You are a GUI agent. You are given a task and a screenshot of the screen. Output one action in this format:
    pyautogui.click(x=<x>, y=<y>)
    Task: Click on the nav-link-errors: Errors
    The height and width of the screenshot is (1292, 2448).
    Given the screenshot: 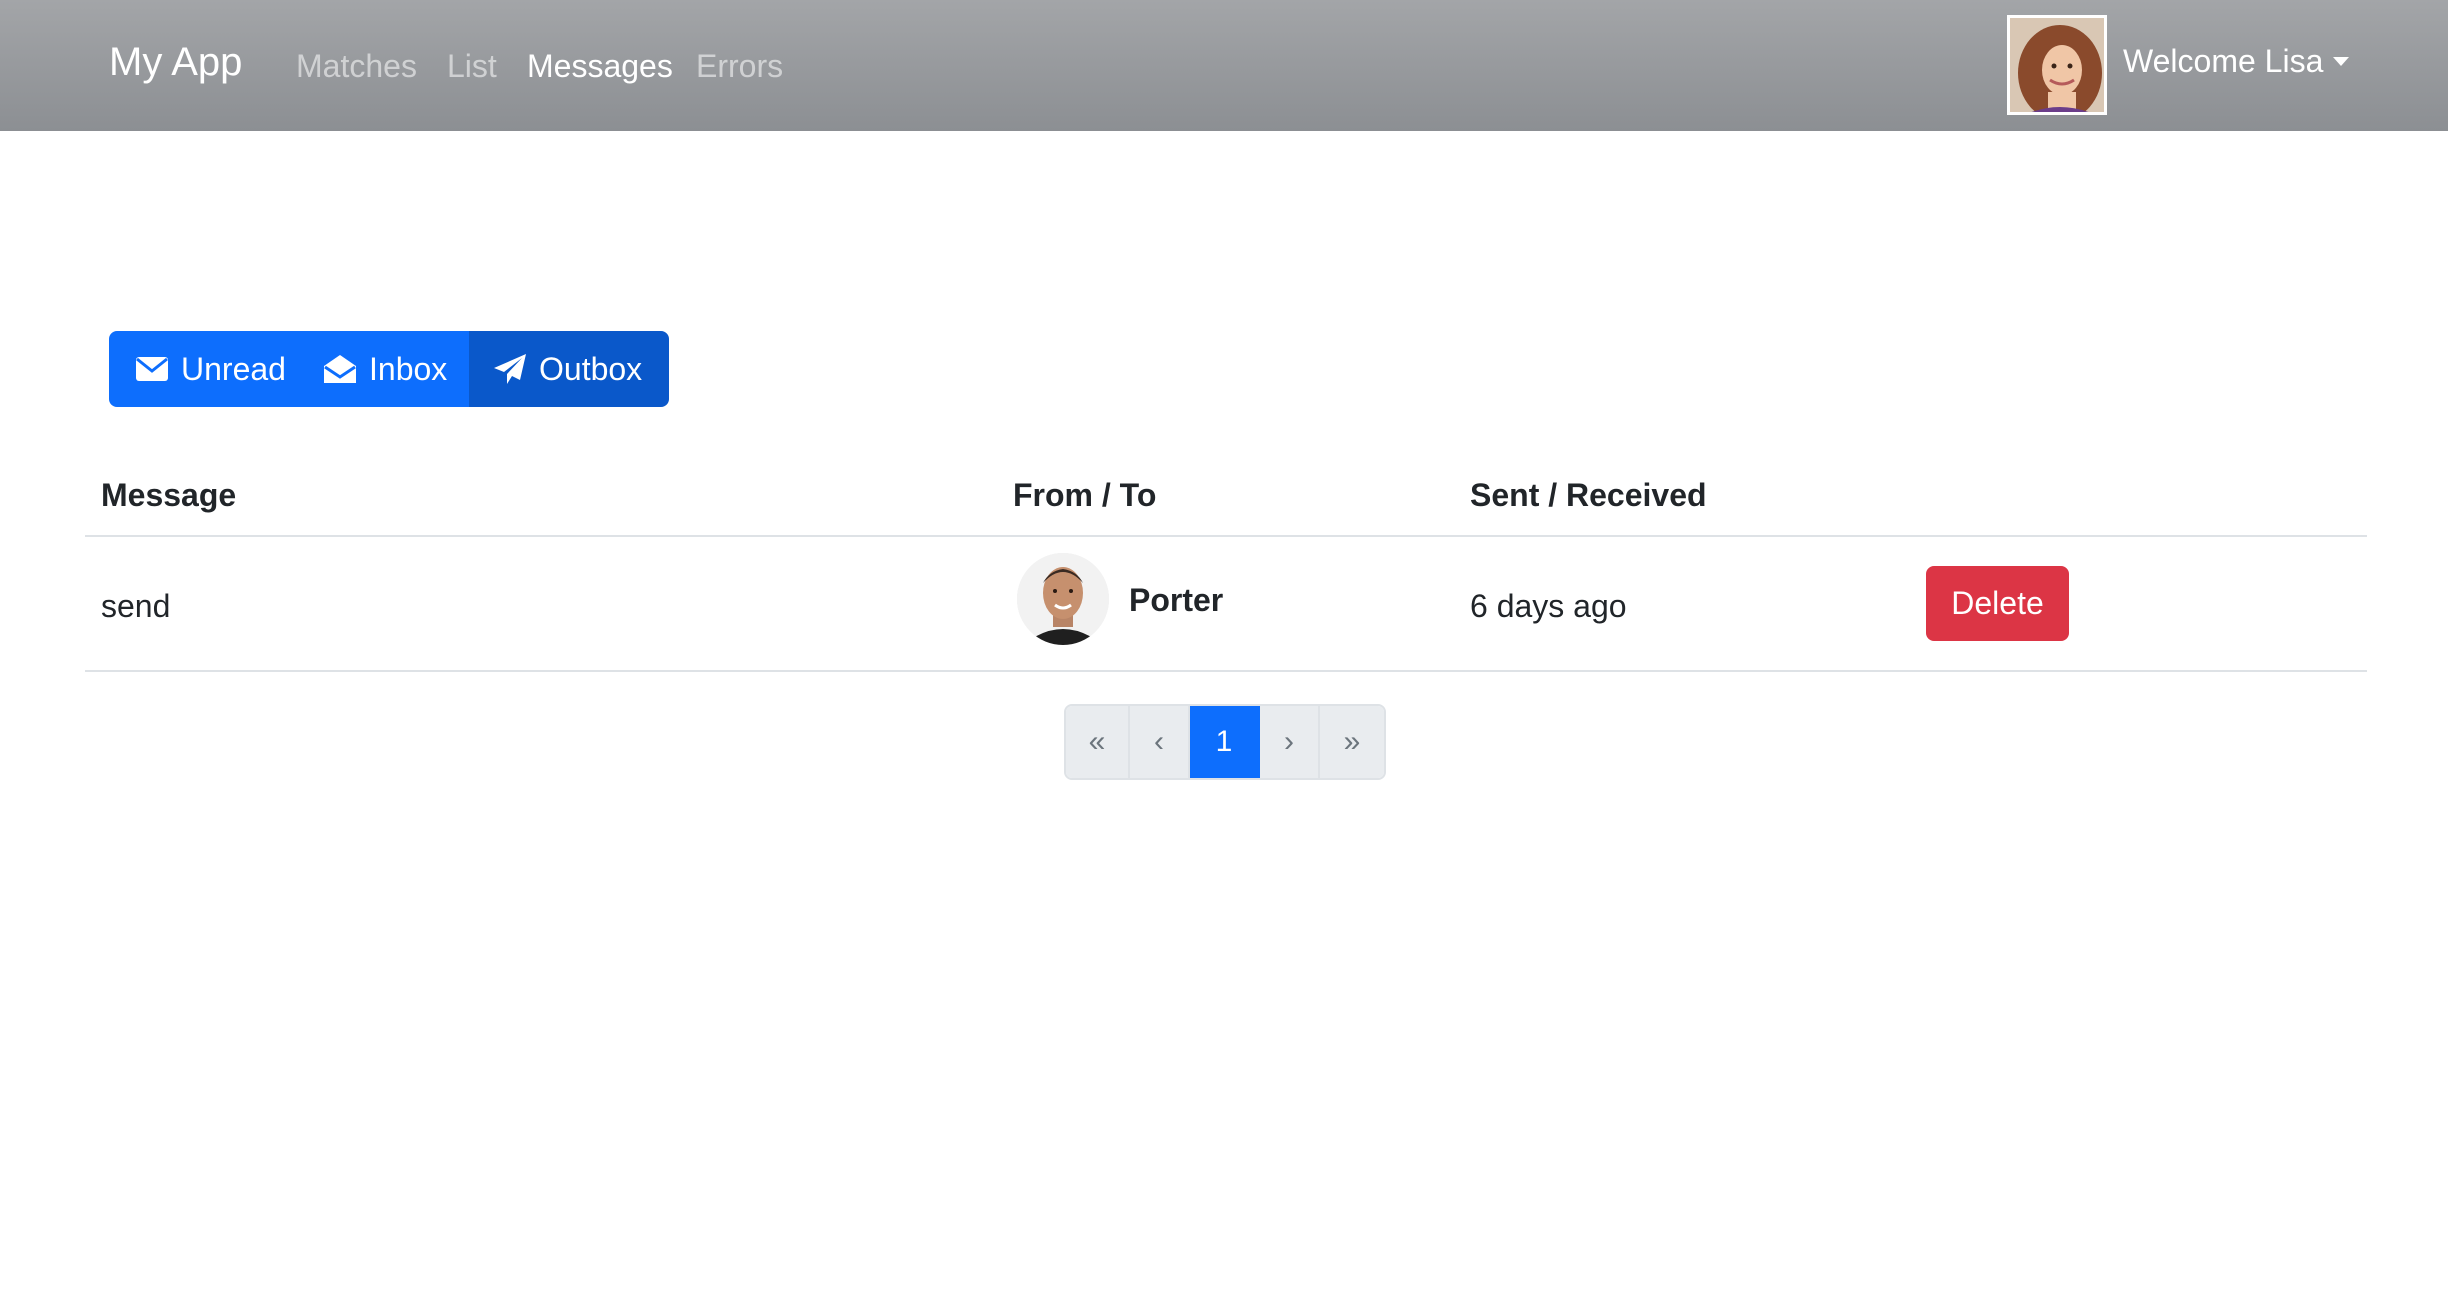 What is the action you would take?
    pyautogui.click(x=739, y=66)
    